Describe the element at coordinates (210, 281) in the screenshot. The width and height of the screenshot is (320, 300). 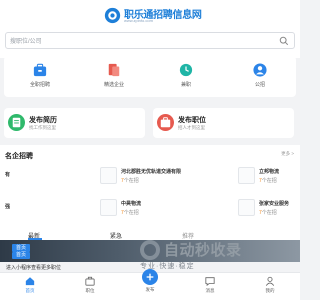
I see `message-icon` at that location.